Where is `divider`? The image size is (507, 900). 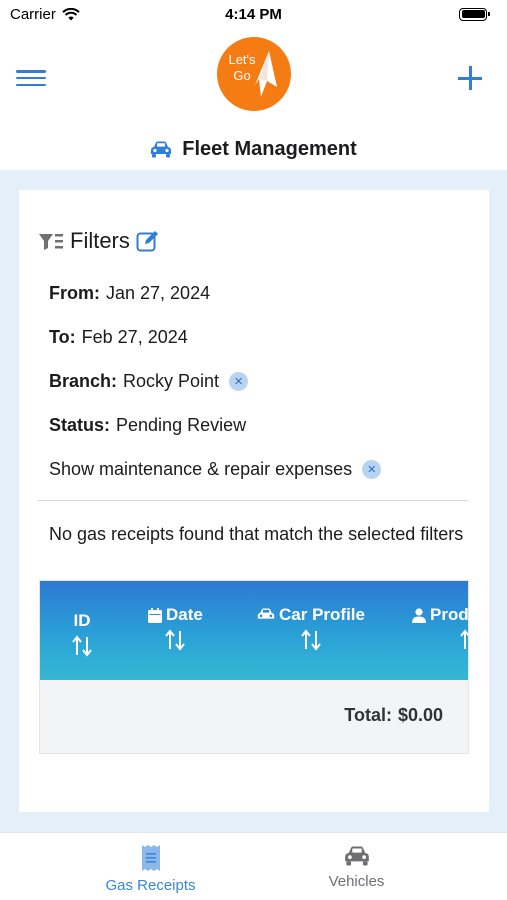 divider is located at coordinates (253, 500).